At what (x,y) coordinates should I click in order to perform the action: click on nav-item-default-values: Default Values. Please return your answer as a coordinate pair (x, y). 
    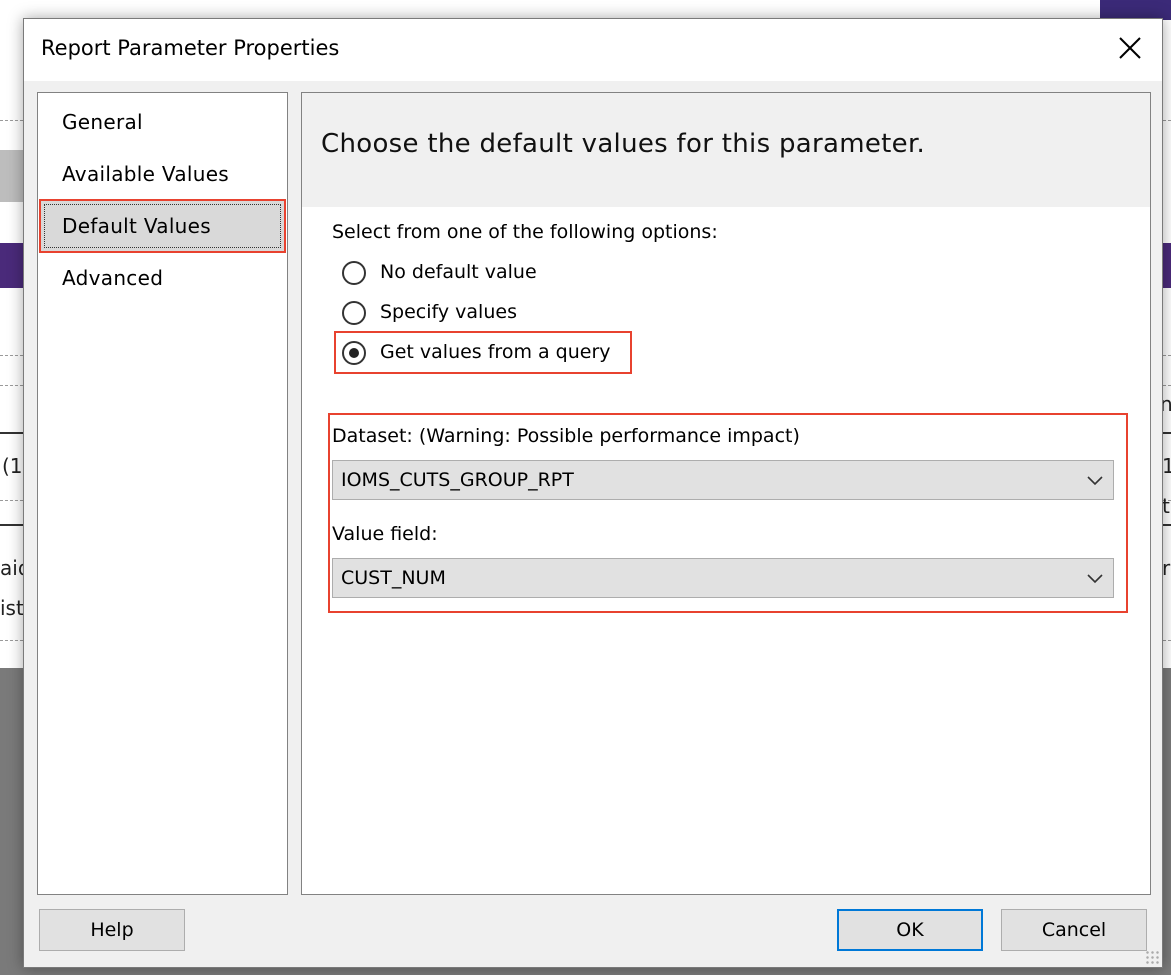
    Looking at the image, I should click on (162, 226).